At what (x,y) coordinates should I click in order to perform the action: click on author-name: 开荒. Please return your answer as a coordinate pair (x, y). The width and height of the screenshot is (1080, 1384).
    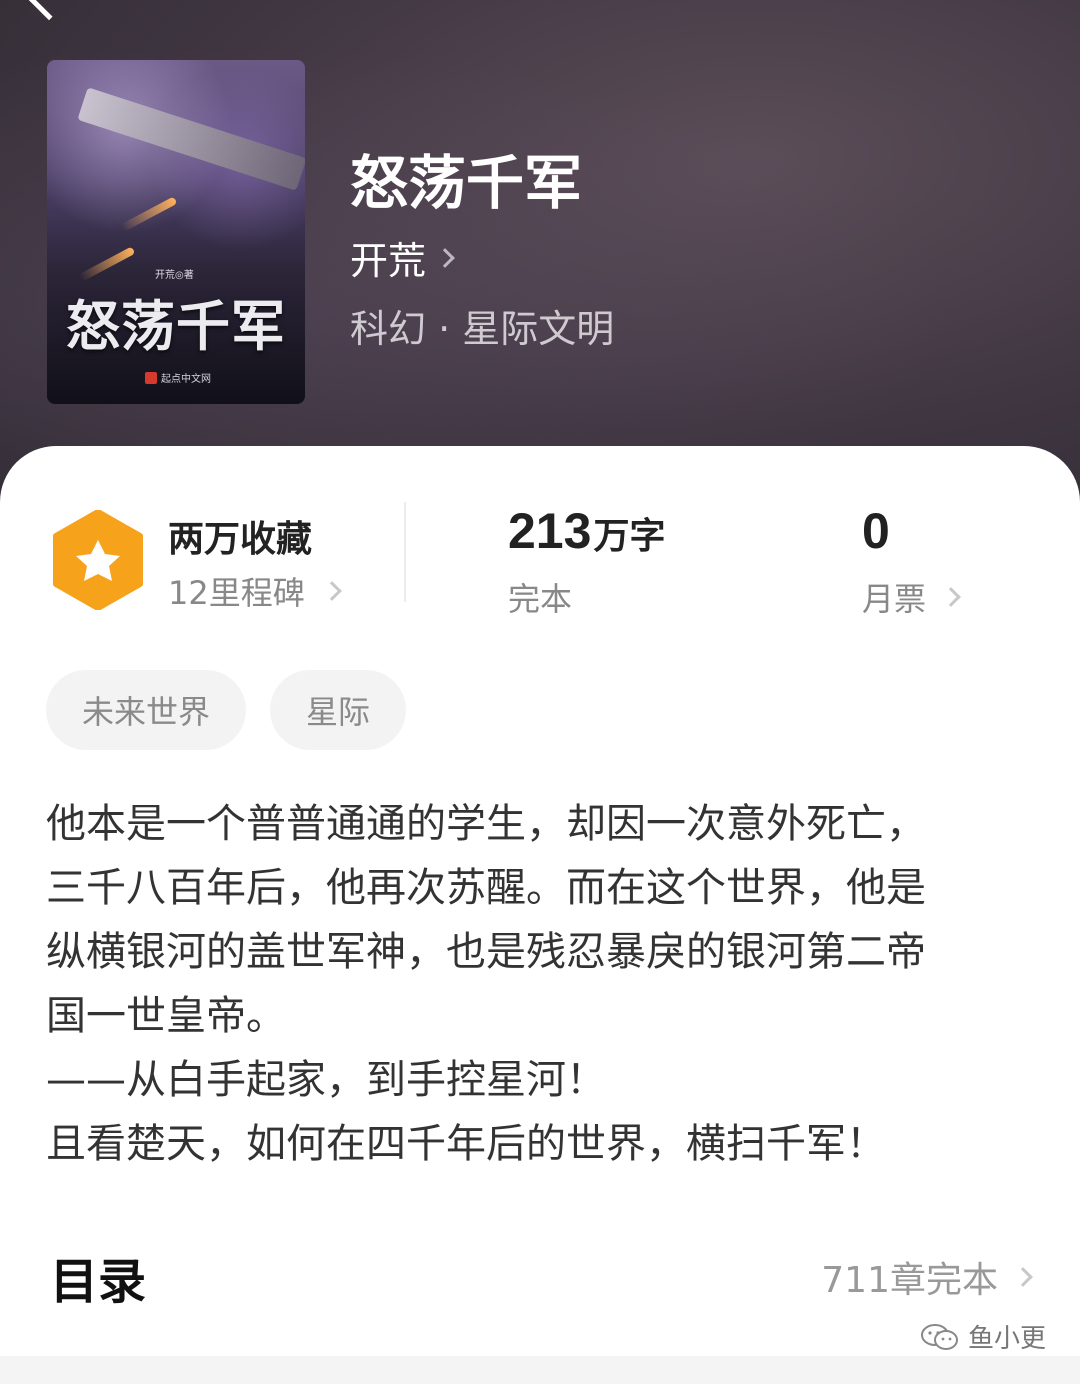
    Looking at the image, I should click on (388, 261).